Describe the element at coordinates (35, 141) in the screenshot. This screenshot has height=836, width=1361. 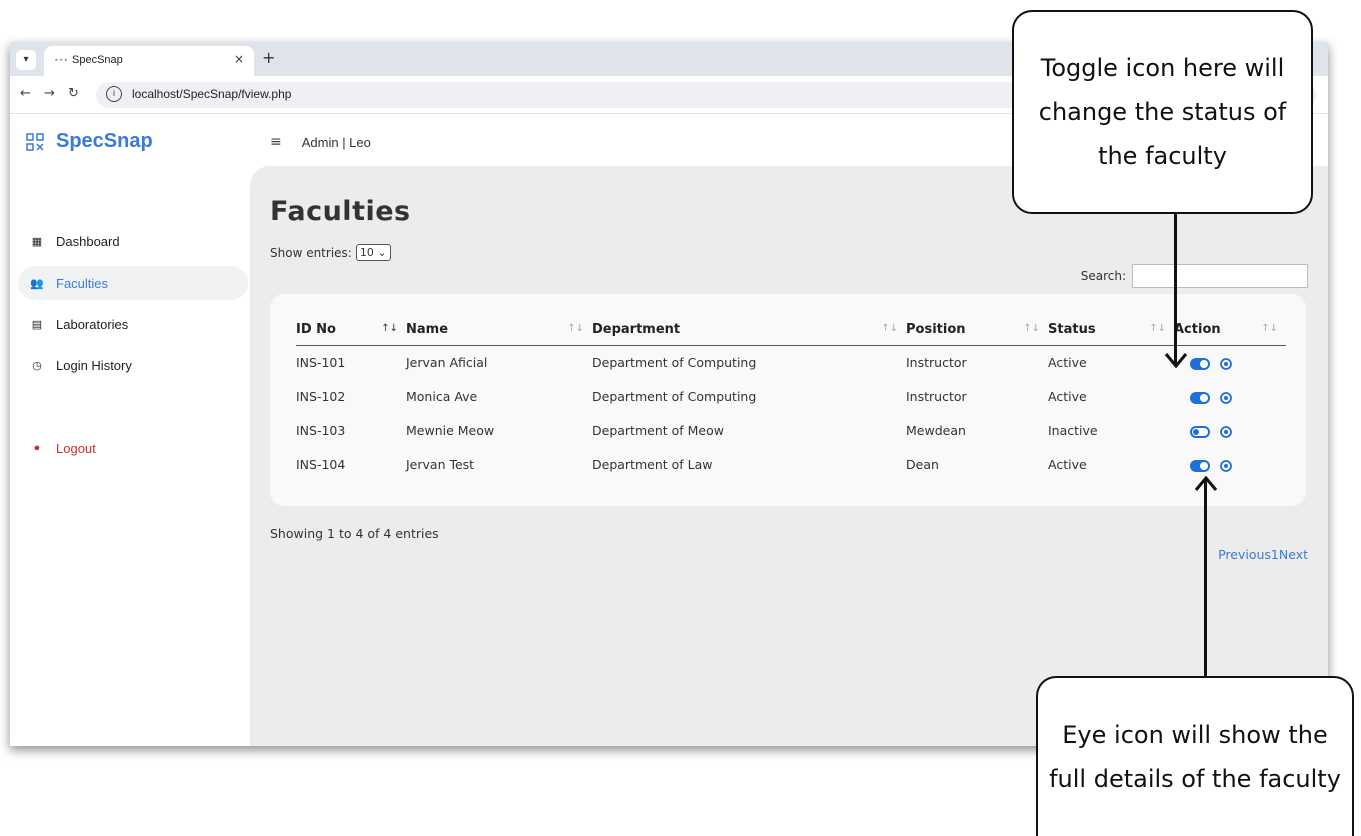
I see `qr-code-icon` at that location.